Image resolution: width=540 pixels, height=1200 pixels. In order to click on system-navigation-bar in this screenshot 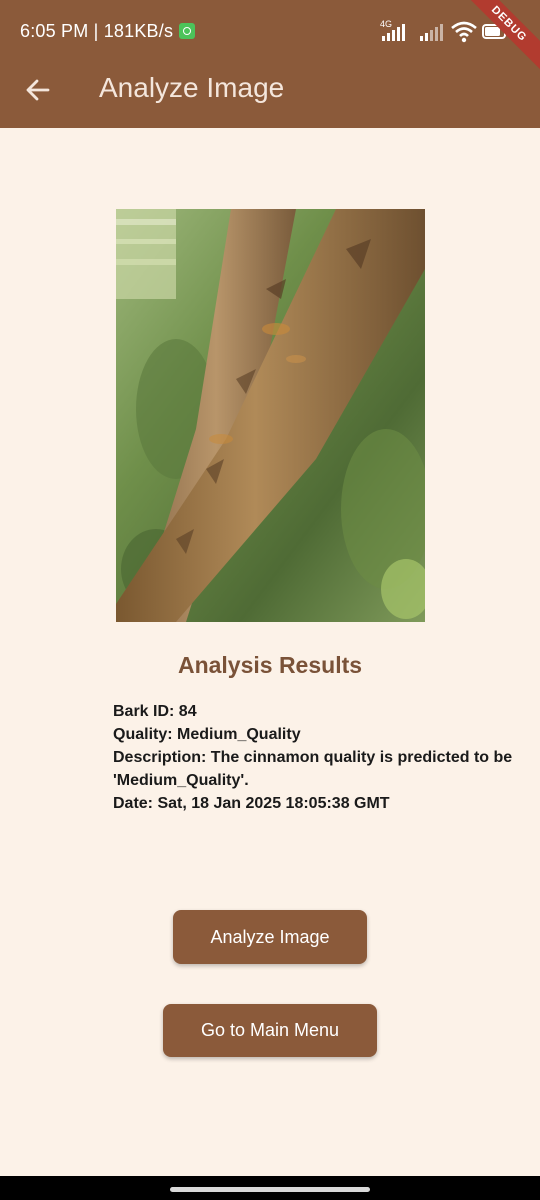, I will do `click(270, 1188)`.